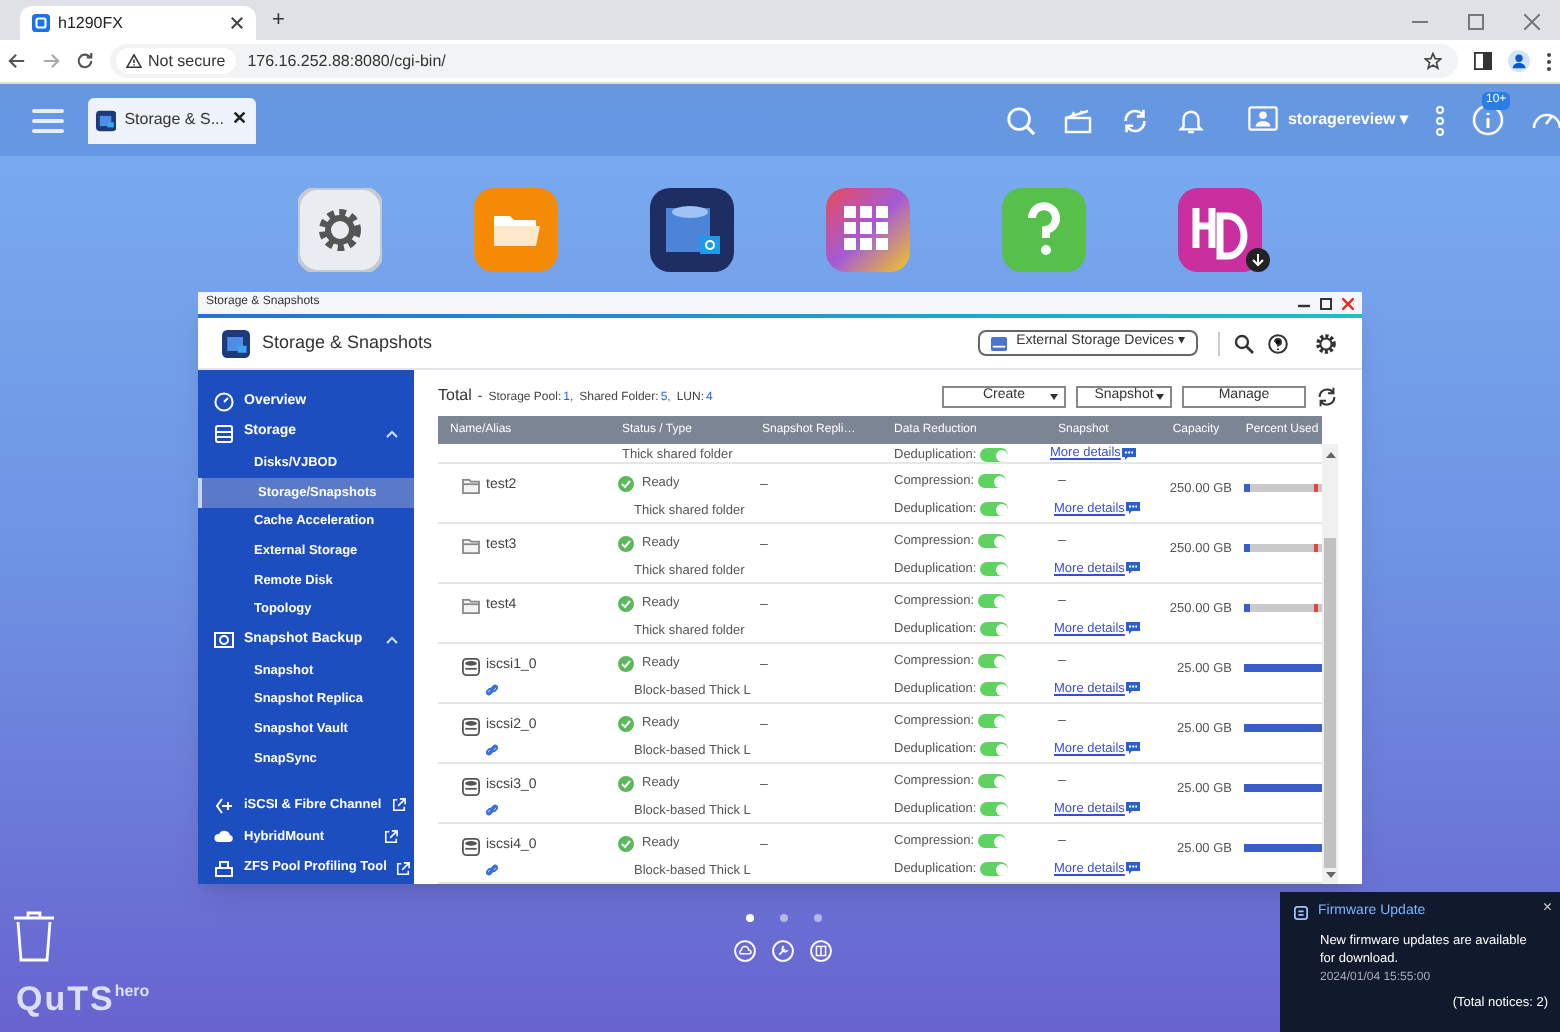 This screenshot has width=1560, height=1032. Describe the element at coordinates (1330, 703) in the screenshot. I see `scrollbar-thumb` at that location.